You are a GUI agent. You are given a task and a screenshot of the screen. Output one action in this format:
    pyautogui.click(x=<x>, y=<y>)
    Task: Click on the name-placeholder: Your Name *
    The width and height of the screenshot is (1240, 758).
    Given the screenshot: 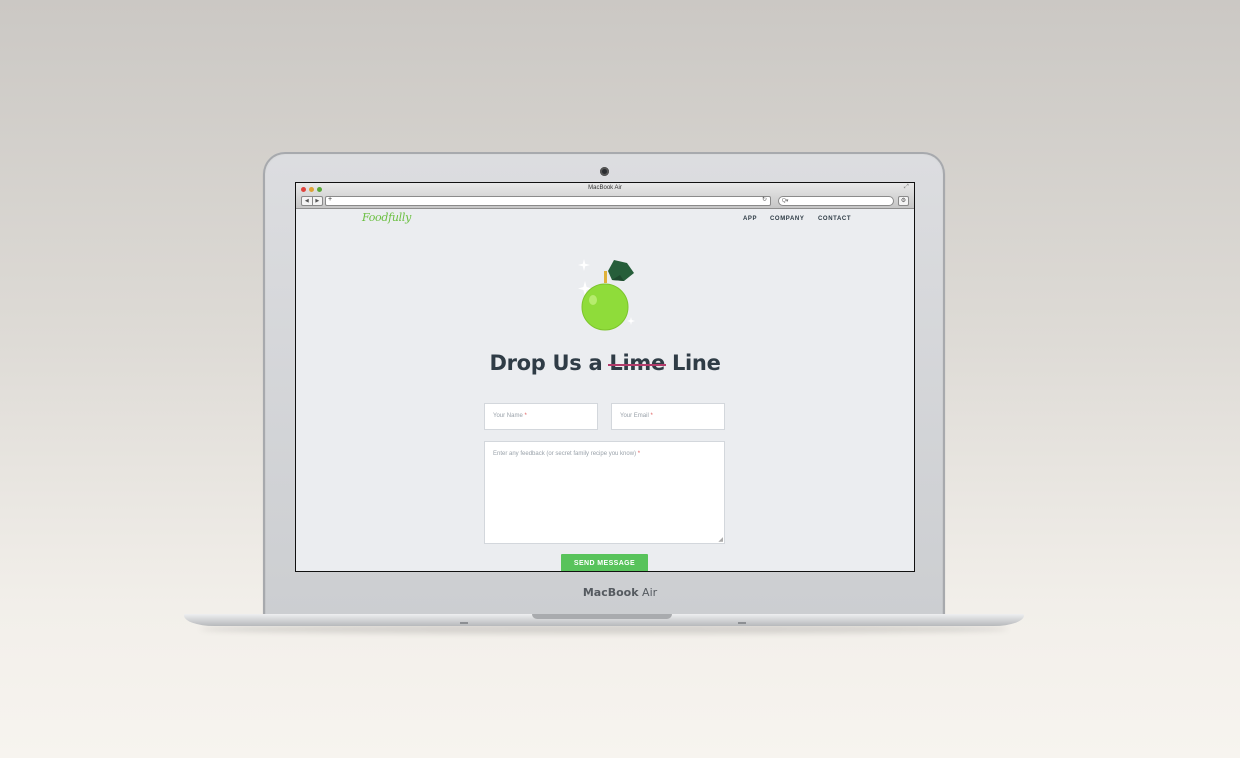 What is the action you would take?
    pyautogui.click(x=510, y=416)
    